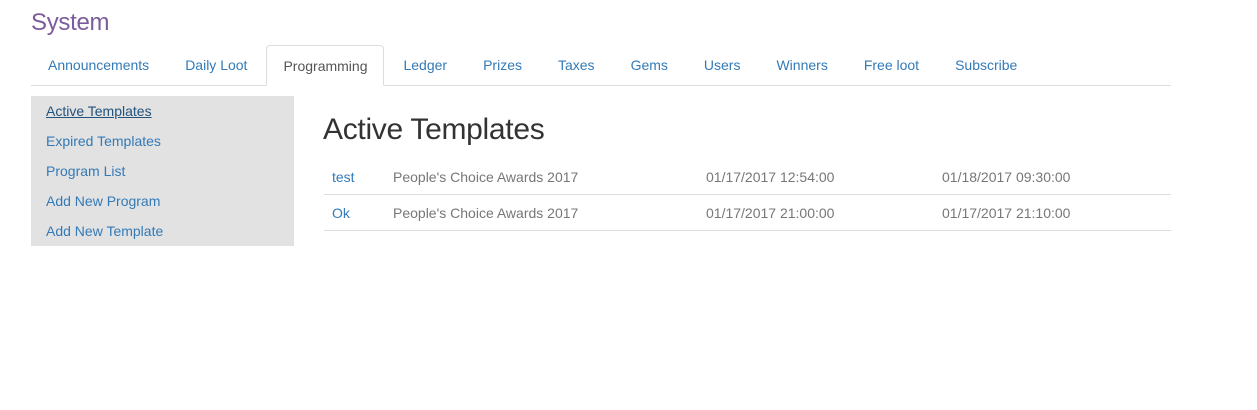 The width and height of the screenshot is (1257, 410). What do you see at coordinates (425, 65) in the screenshot?
I see `tab-ledger: Ledger` at bounding box center [425, 65].